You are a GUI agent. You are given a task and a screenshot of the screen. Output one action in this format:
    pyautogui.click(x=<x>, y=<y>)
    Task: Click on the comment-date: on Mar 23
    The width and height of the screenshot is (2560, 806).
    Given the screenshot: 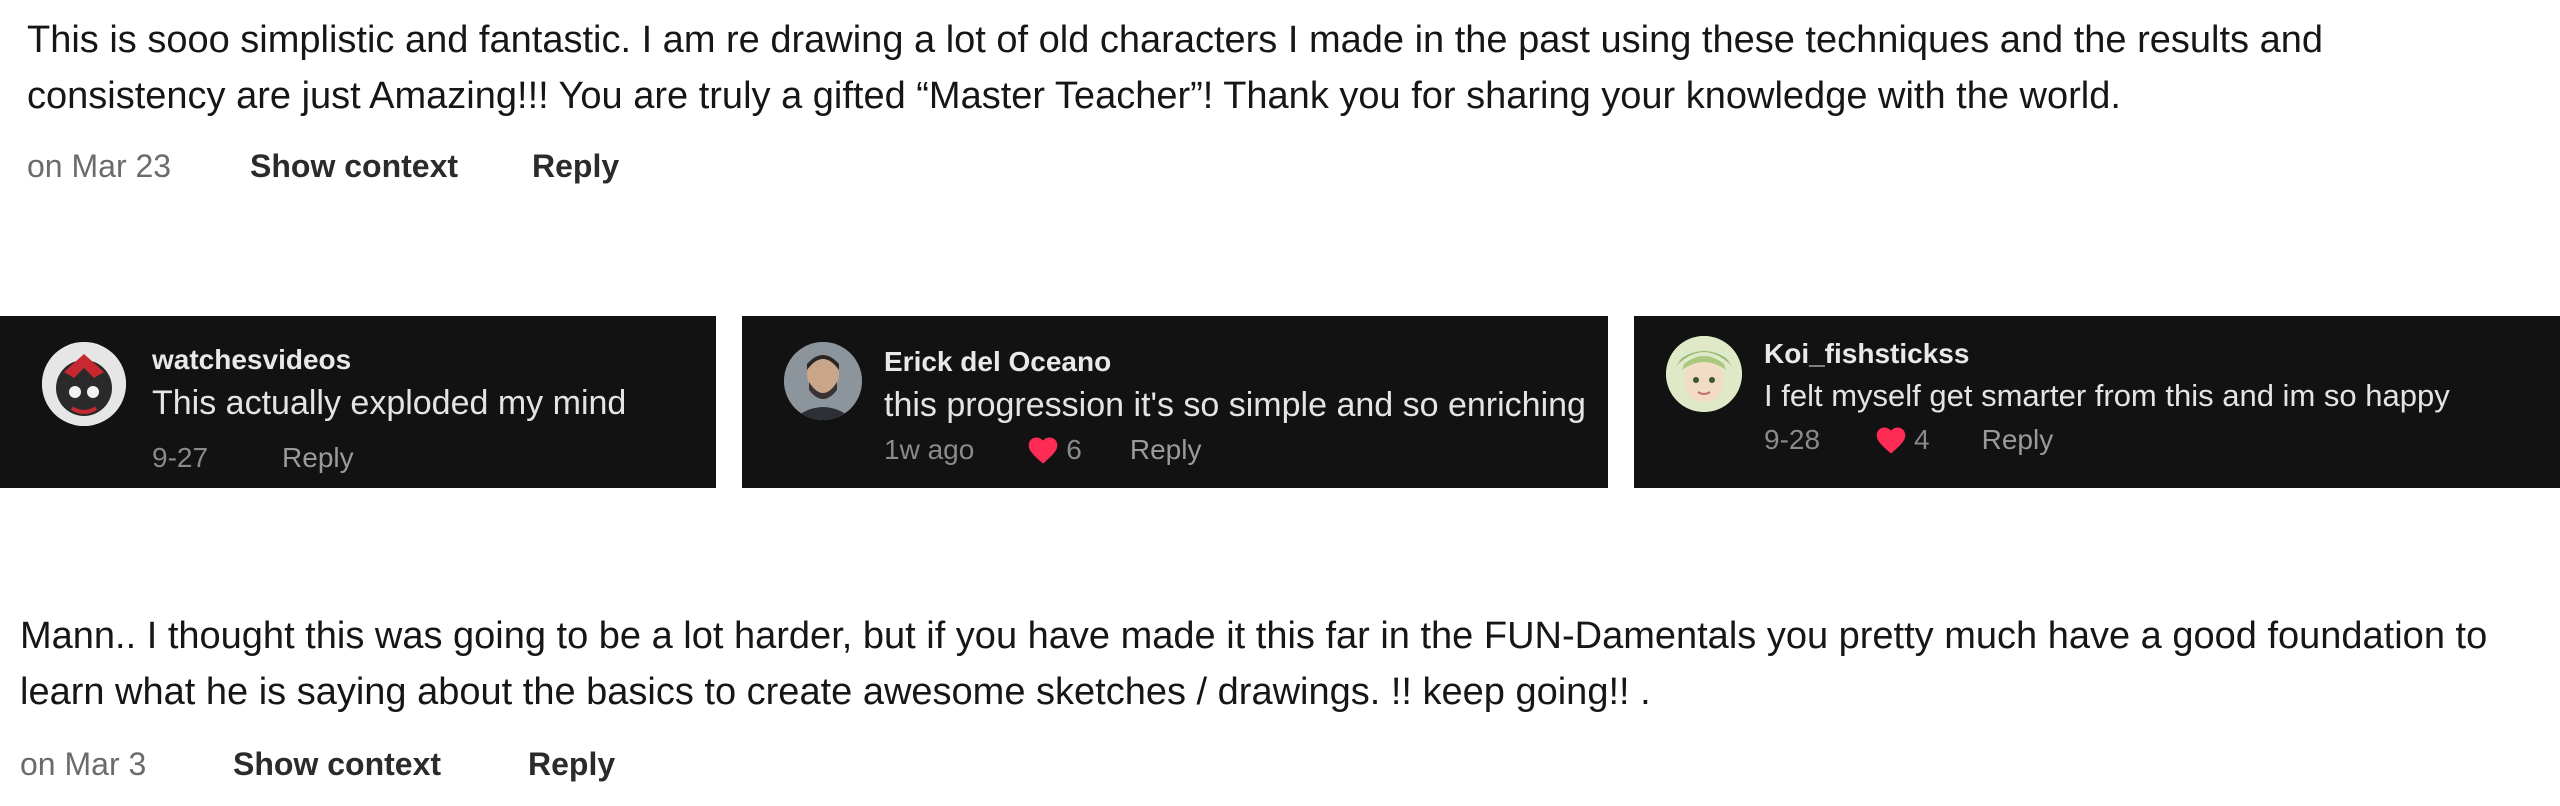 What is the action you would take?
    pyautogui.click(x=99, y=166)
    